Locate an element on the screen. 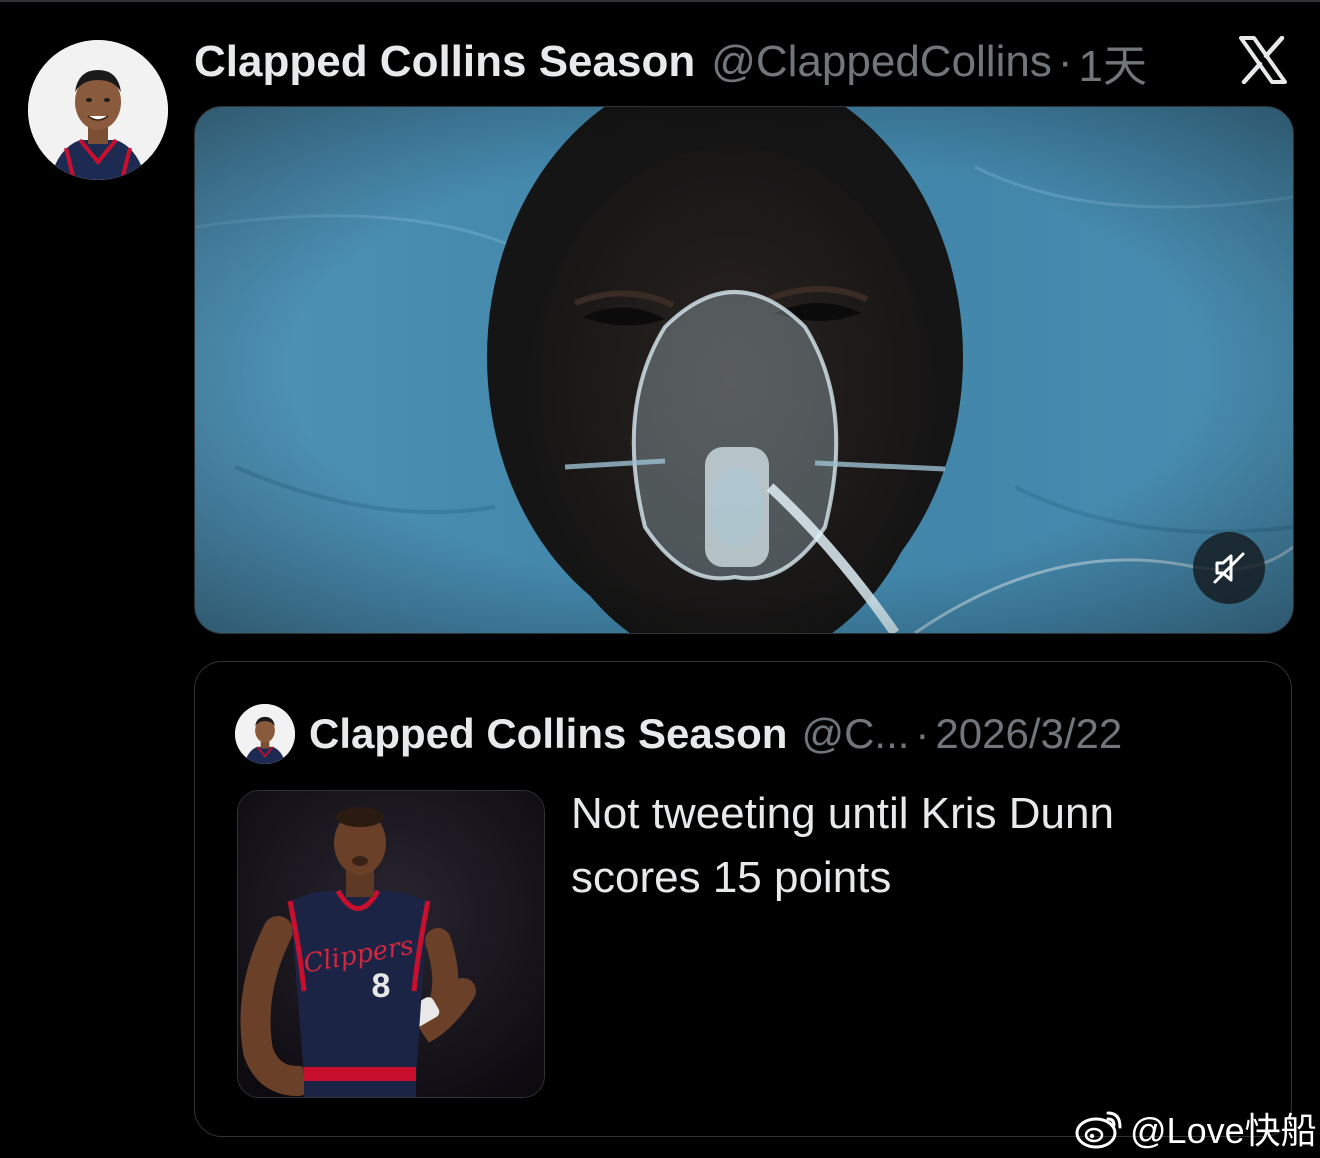 The width and height of the screenshot is (1320, 1158). mute-button is located at coordinates (1229, 568).